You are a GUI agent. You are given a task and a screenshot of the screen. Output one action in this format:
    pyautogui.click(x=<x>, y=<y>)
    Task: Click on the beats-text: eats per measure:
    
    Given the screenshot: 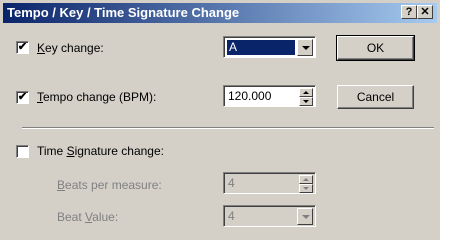 What is the action you would take?
    pyautogui.click(x=113, y=185)
    